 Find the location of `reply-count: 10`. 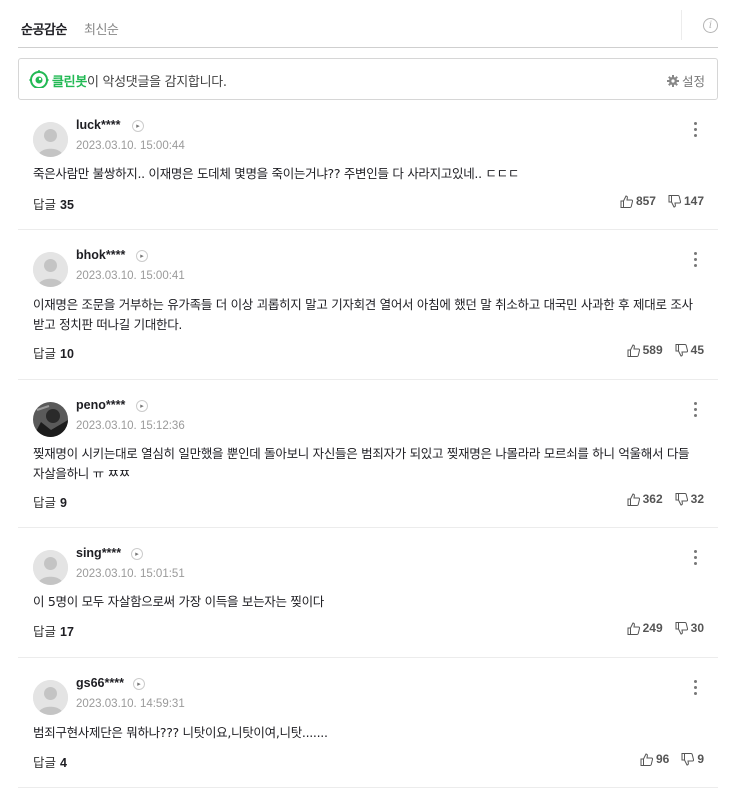

reply-count: 10 is located at coordinates (67, 354).